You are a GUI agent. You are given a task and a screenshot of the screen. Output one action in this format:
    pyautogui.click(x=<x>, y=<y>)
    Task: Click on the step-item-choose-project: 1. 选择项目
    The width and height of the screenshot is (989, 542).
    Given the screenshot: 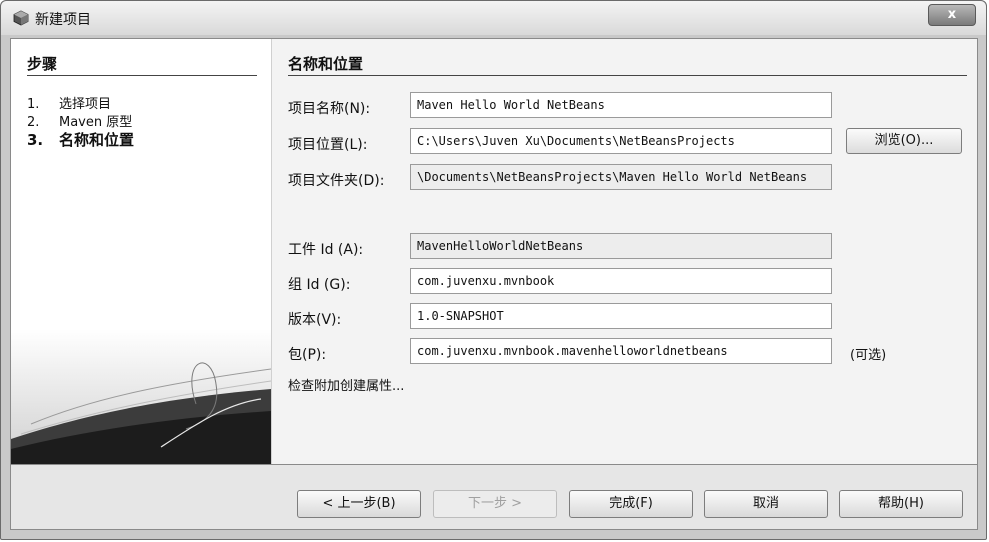 What is the action you would take?
    pyautogui.click(x=69, y=102)
    